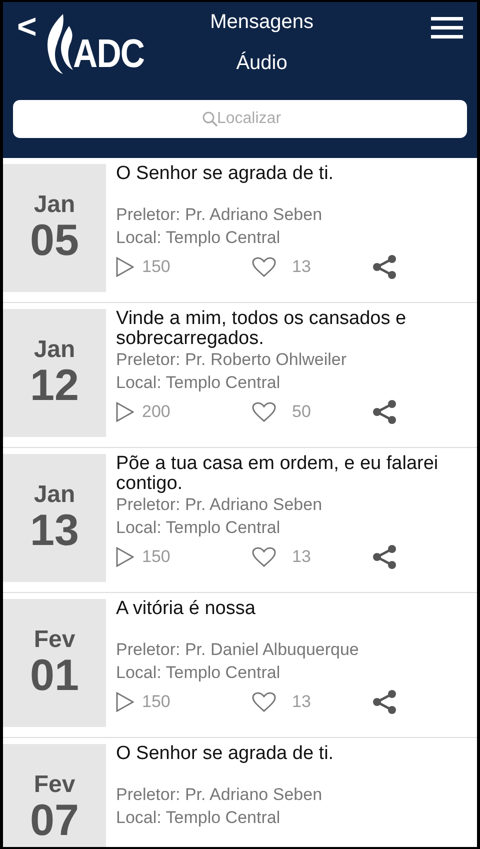  Describe the element at coordinates (108, 54) in the screenshot. I see `logo-text: ADC` at that location.